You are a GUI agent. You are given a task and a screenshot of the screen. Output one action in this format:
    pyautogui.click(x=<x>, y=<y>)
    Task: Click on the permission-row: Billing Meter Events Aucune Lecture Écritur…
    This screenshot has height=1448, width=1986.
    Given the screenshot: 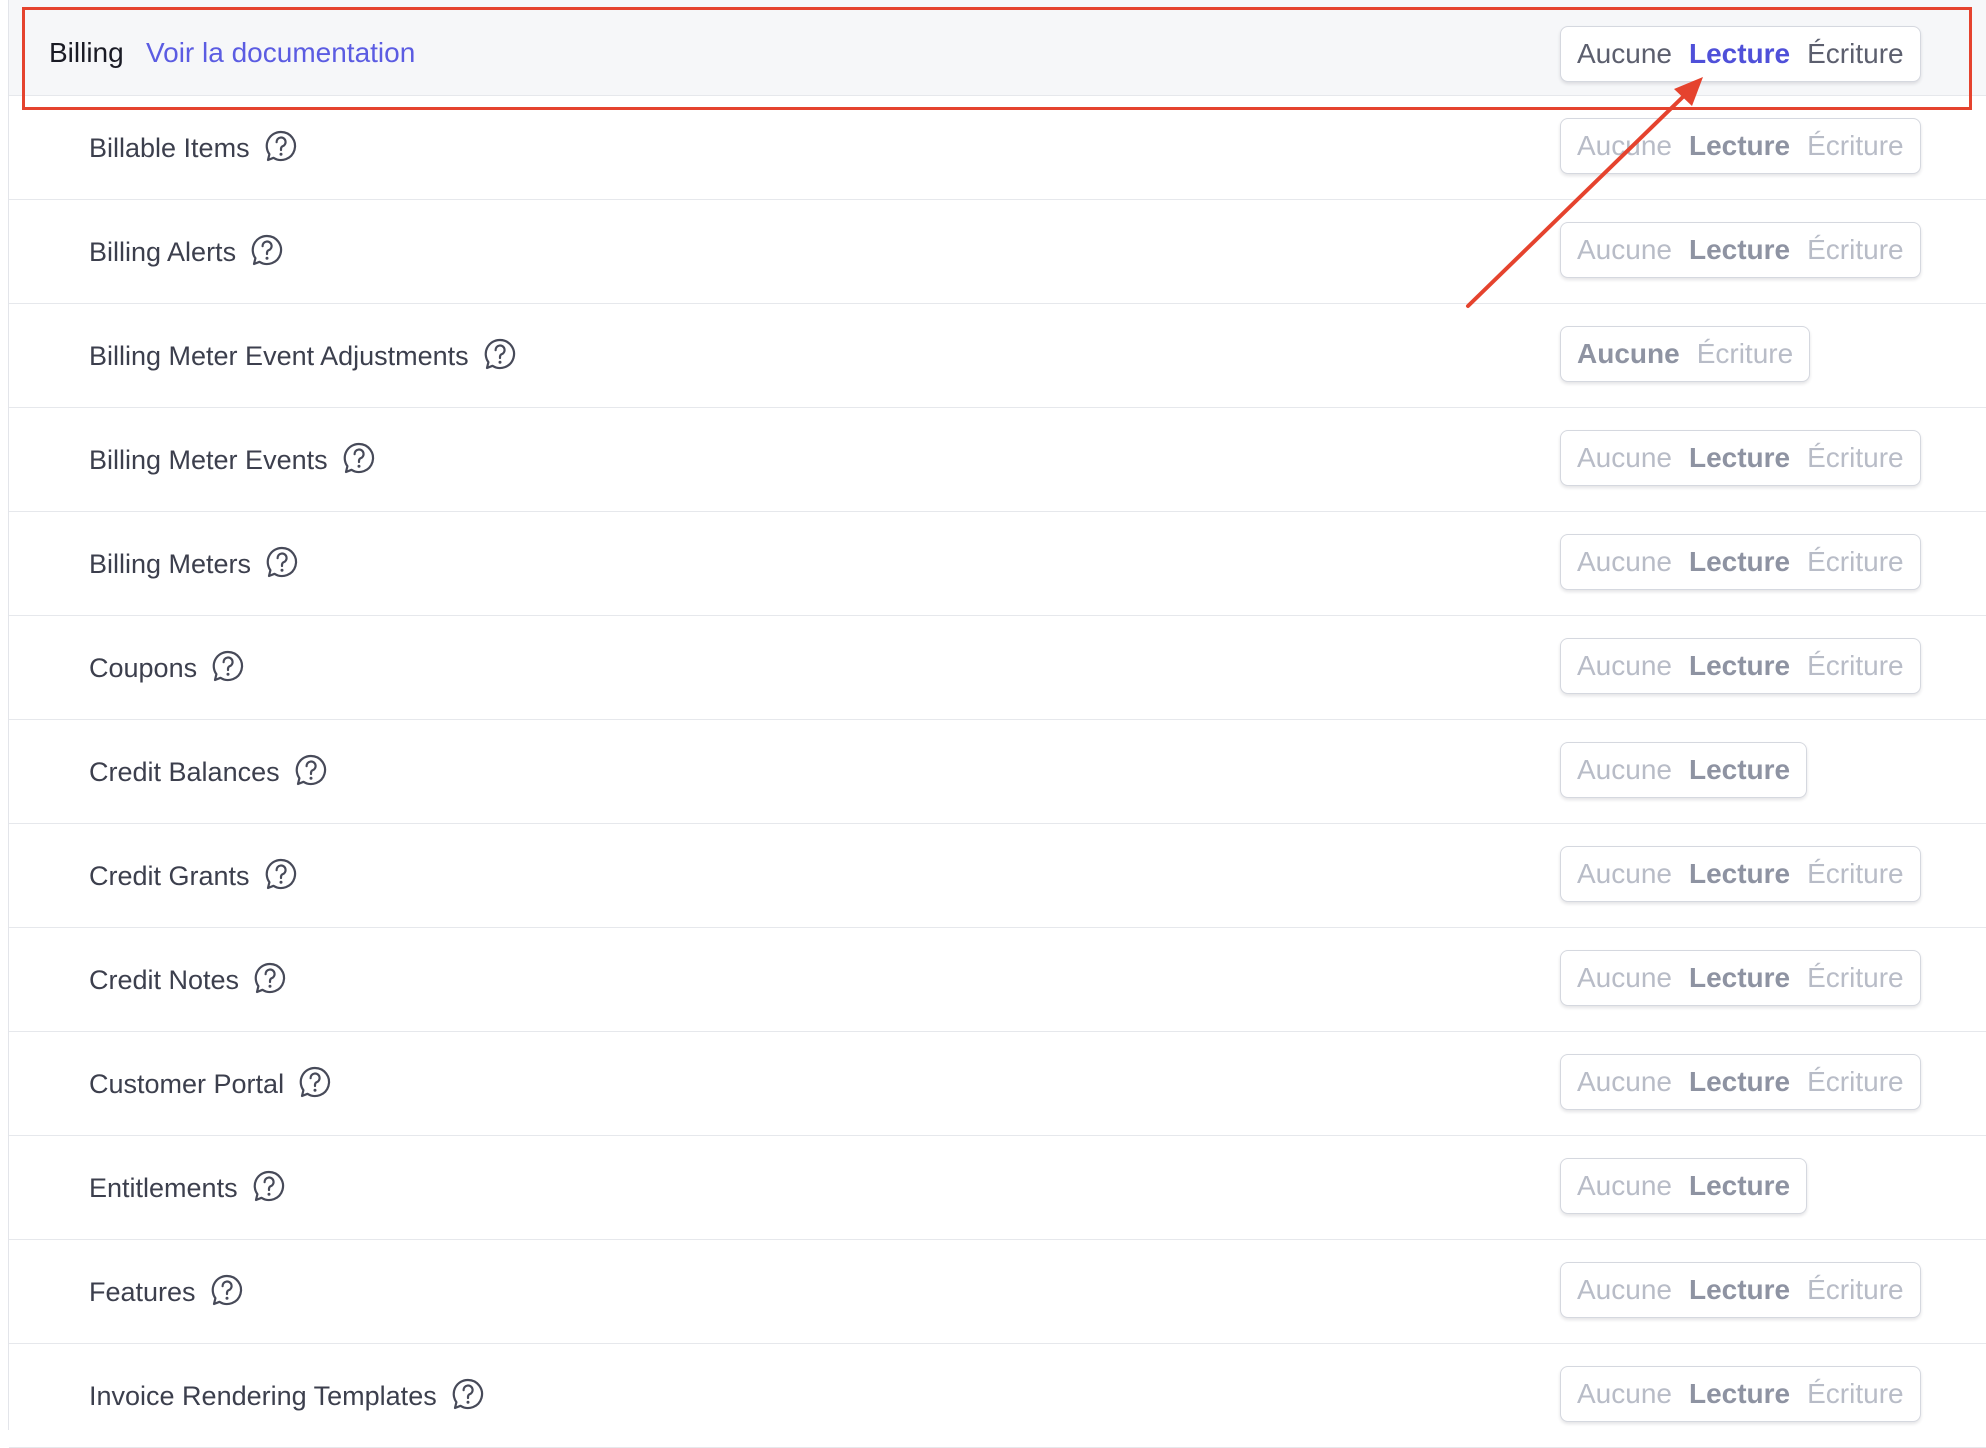 What is the action you would take?
    pyautogui.click(x=997, y=460)
    